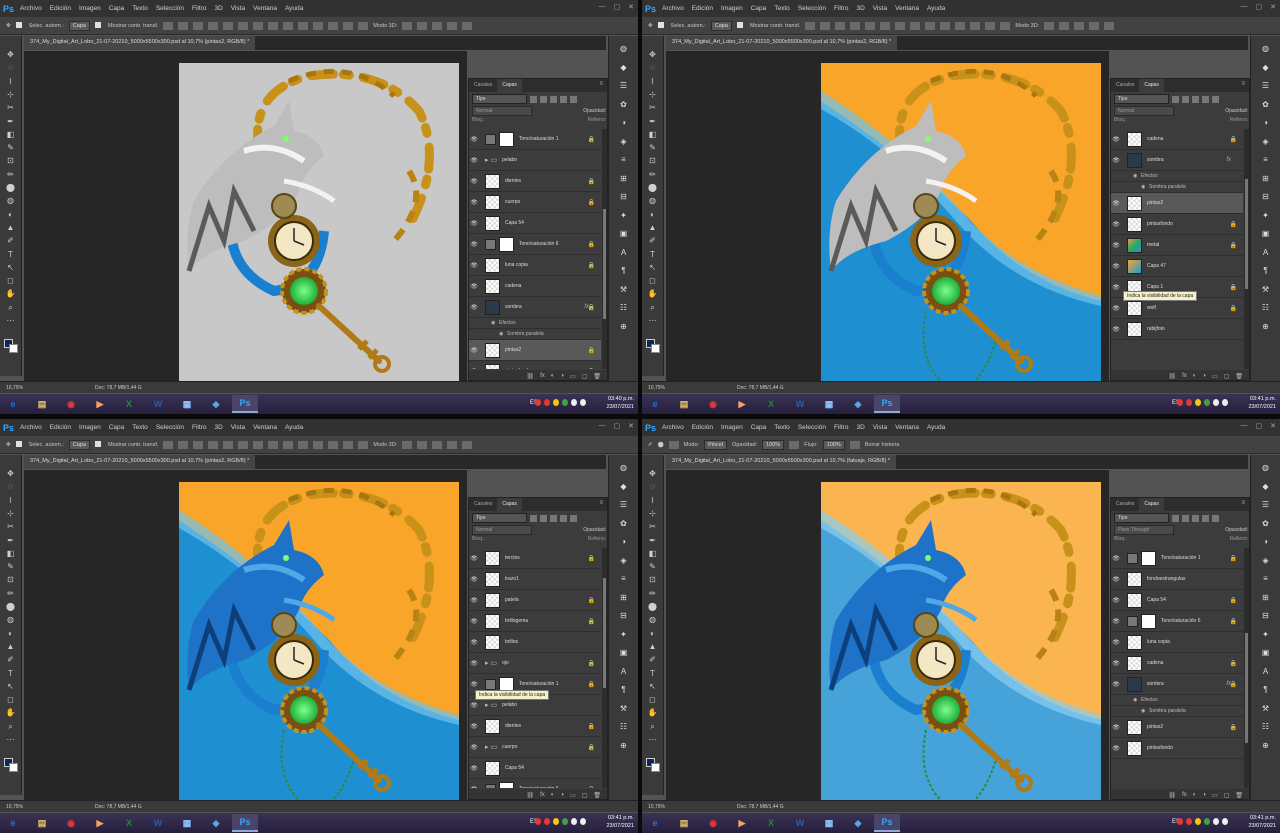  What do you see at coordinates (452, 444) in the screenshot?
I see `3d-icon` at bounding box center [452, 444].